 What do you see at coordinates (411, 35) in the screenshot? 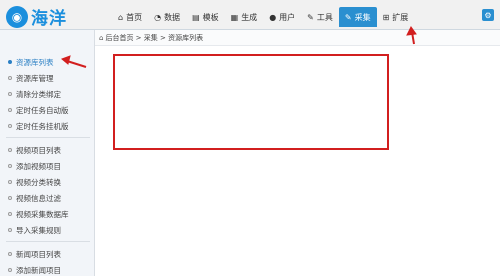
I see `arrow-to-collect-tab` at bounding box center [411, 35].